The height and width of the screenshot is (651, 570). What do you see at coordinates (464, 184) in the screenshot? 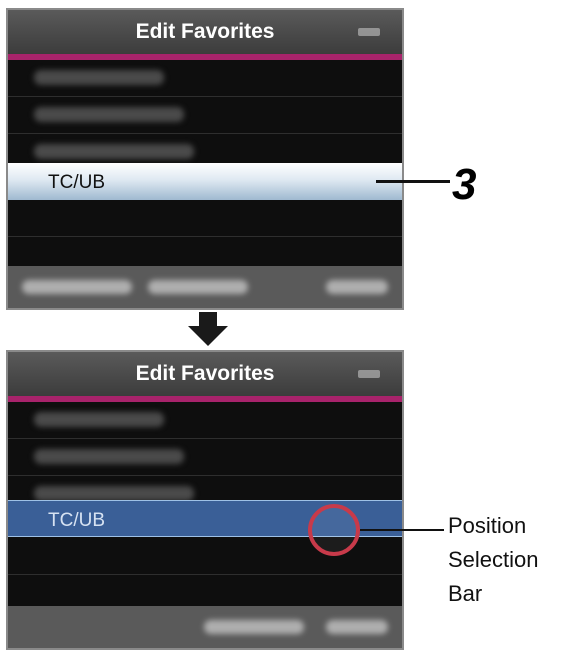
I see `step-number: 3` at bounding box center [464, 184].